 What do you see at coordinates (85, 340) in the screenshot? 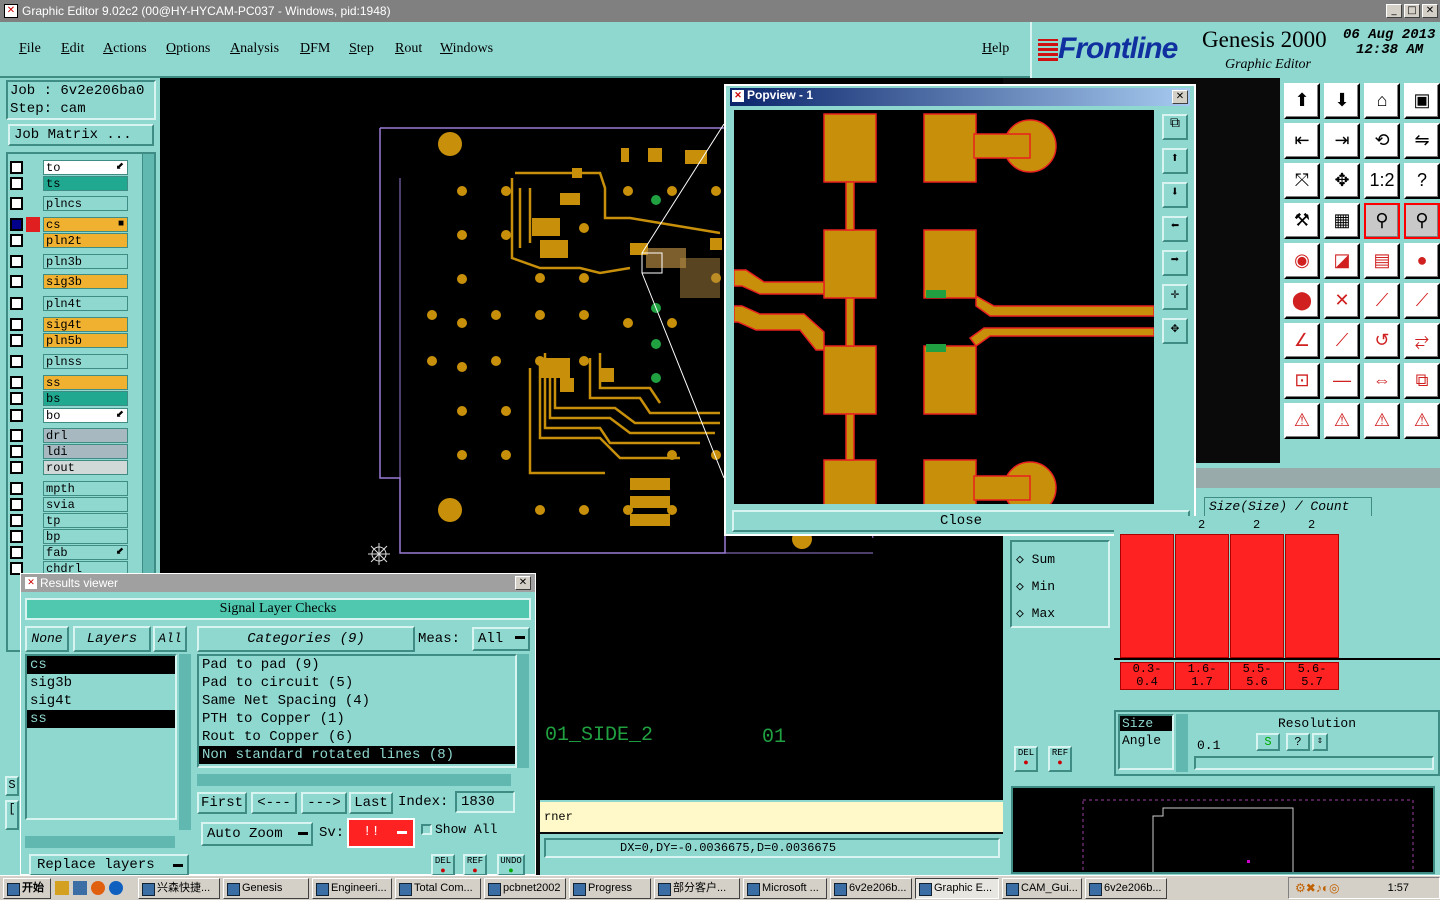
I see `layer-name: pln5b` at bounding box center [85, 340].